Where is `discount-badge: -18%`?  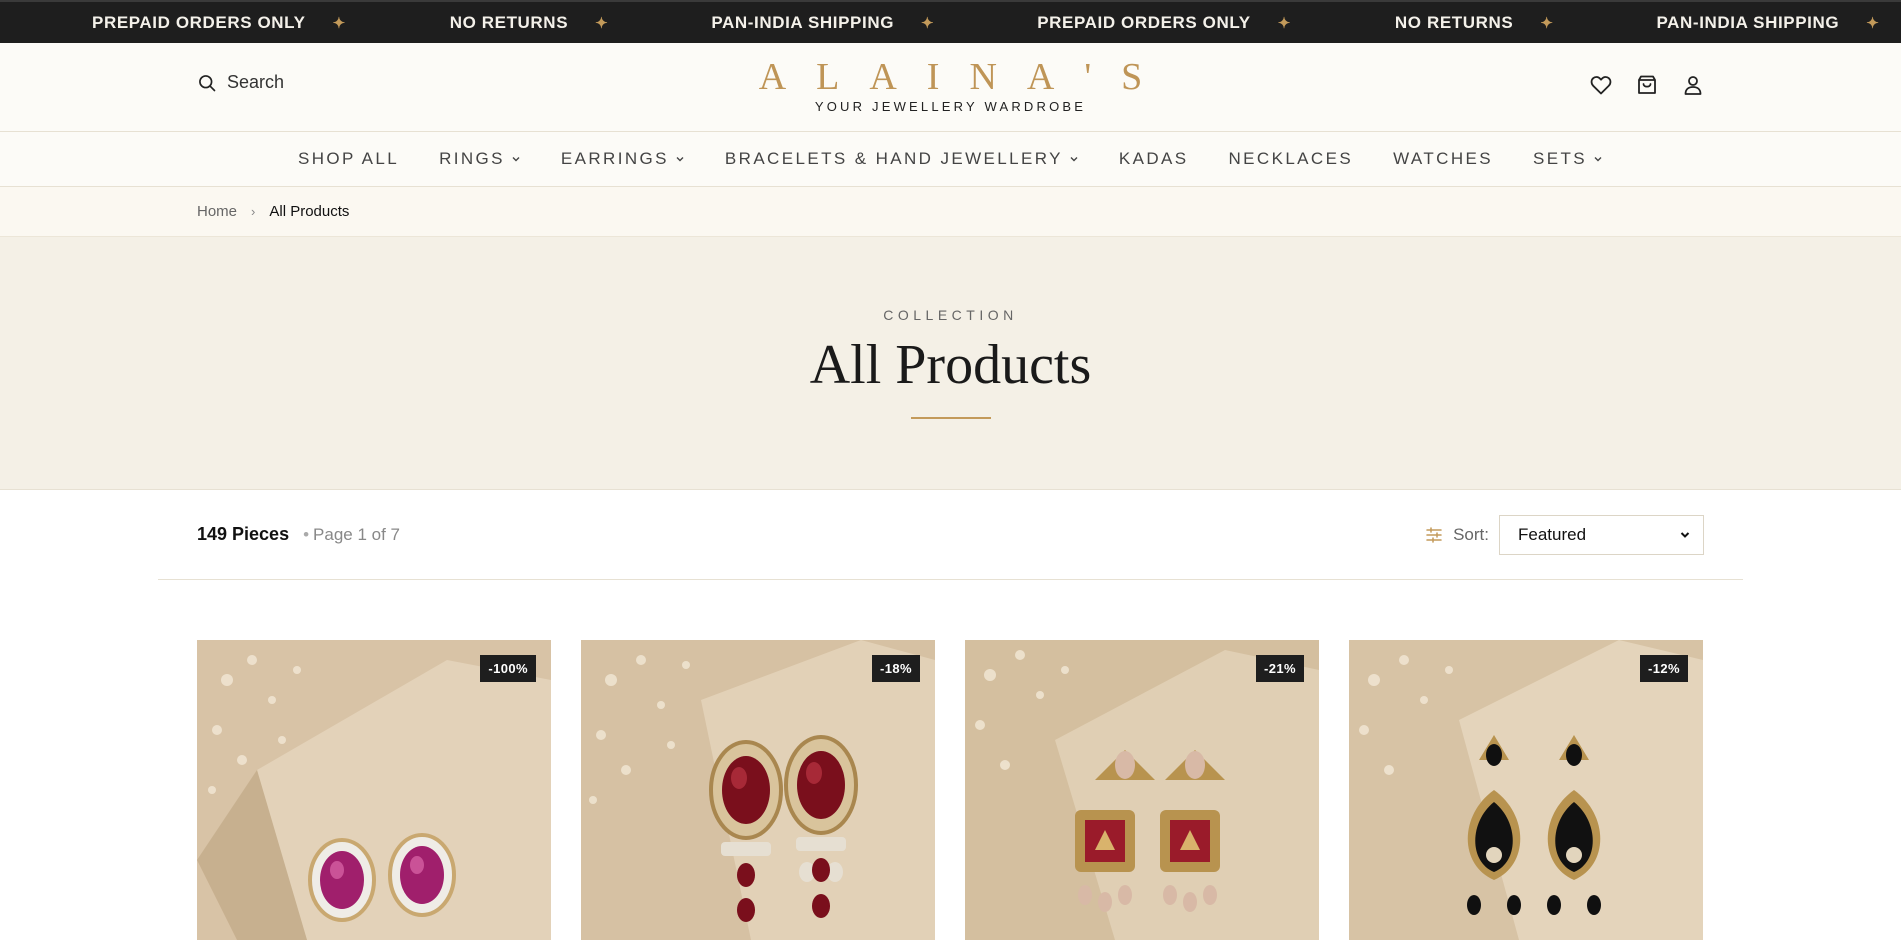
discount-badge: -18% is located at coordinates (896, 668).